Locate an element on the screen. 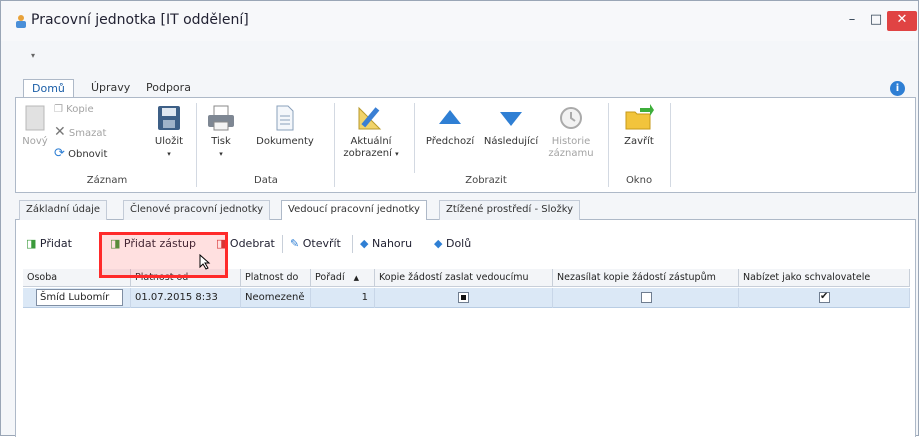 This screenshot has width=919, height=437. cell-kopie-vedoucimu is located at coordinates (464, 298).